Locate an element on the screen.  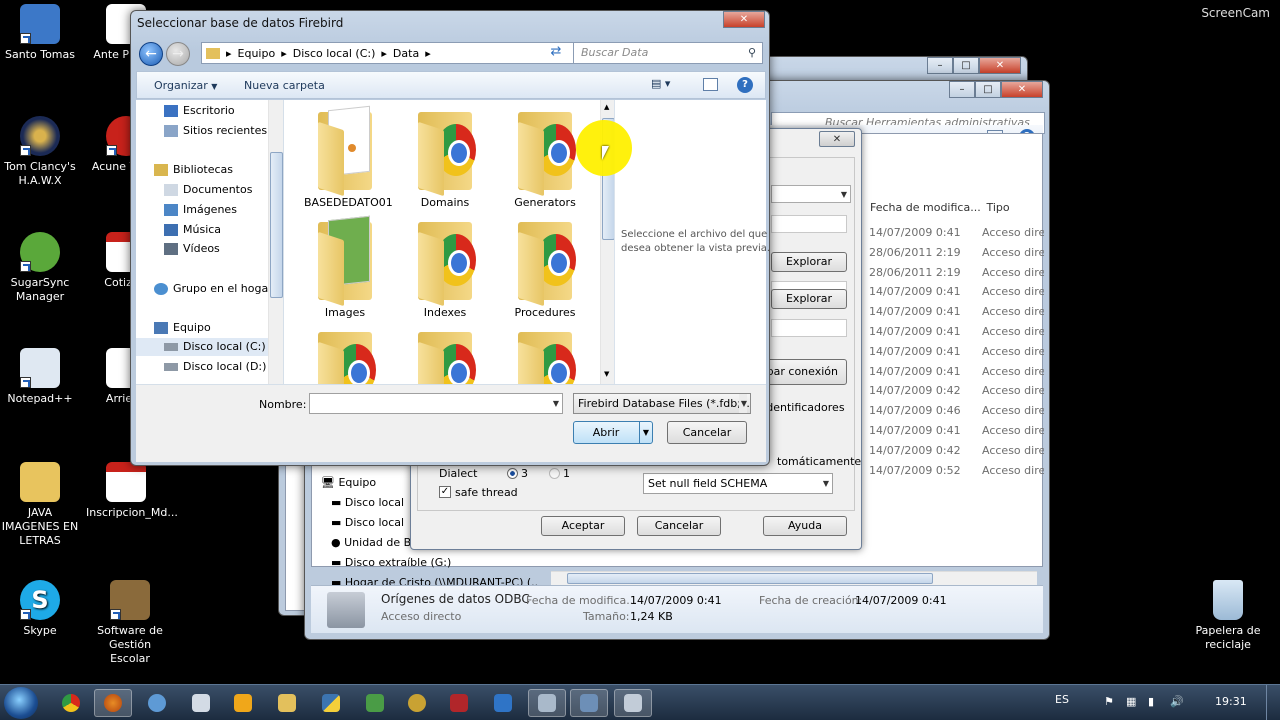
config-combo: ▼ is located at coordinates (811, 194).